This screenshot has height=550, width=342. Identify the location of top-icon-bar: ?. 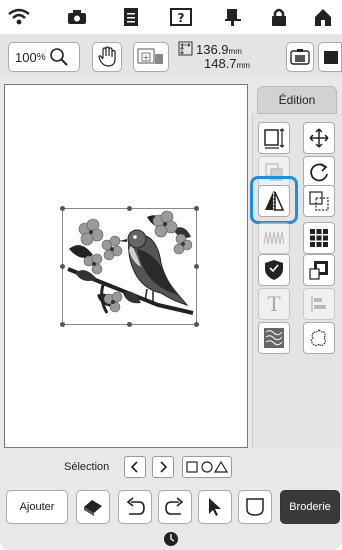
(171, 17).